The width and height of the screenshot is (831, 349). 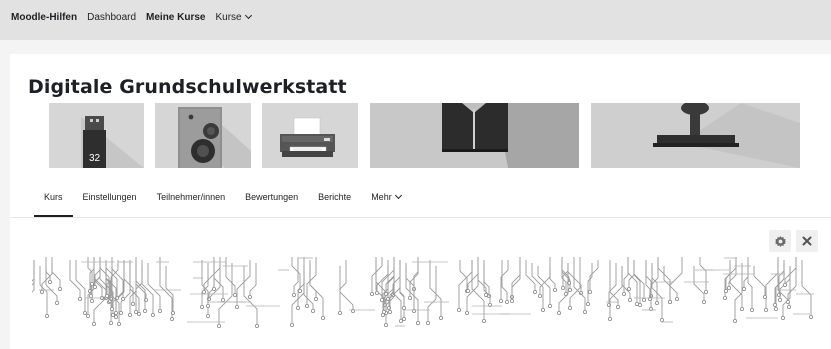 I want to click on banner-image-speaker, so click(x=203, y=135).